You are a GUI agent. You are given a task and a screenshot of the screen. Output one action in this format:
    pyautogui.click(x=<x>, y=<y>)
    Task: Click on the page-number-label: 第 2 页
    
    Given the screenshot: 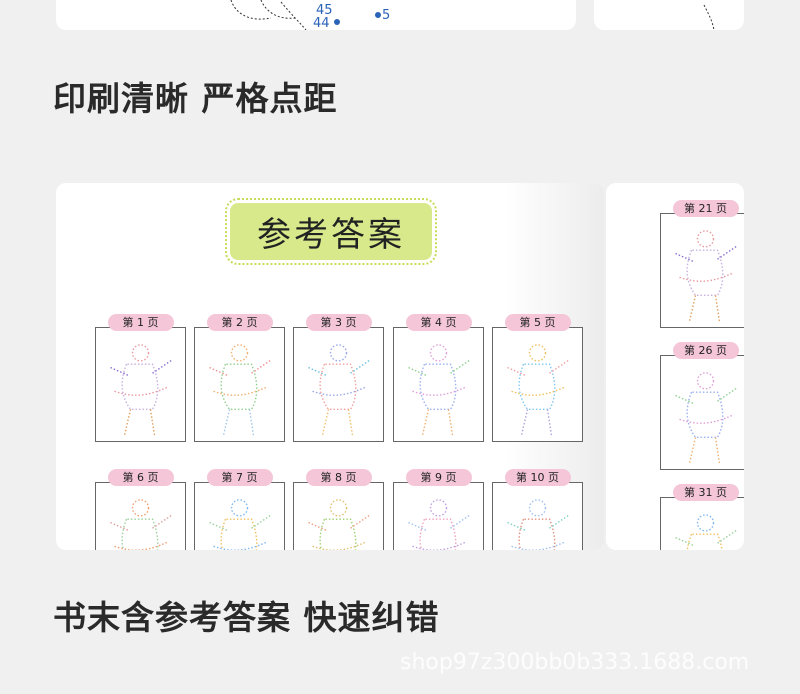 What is the action you would take?
    pyautogui.click(x=239, y=322)
    